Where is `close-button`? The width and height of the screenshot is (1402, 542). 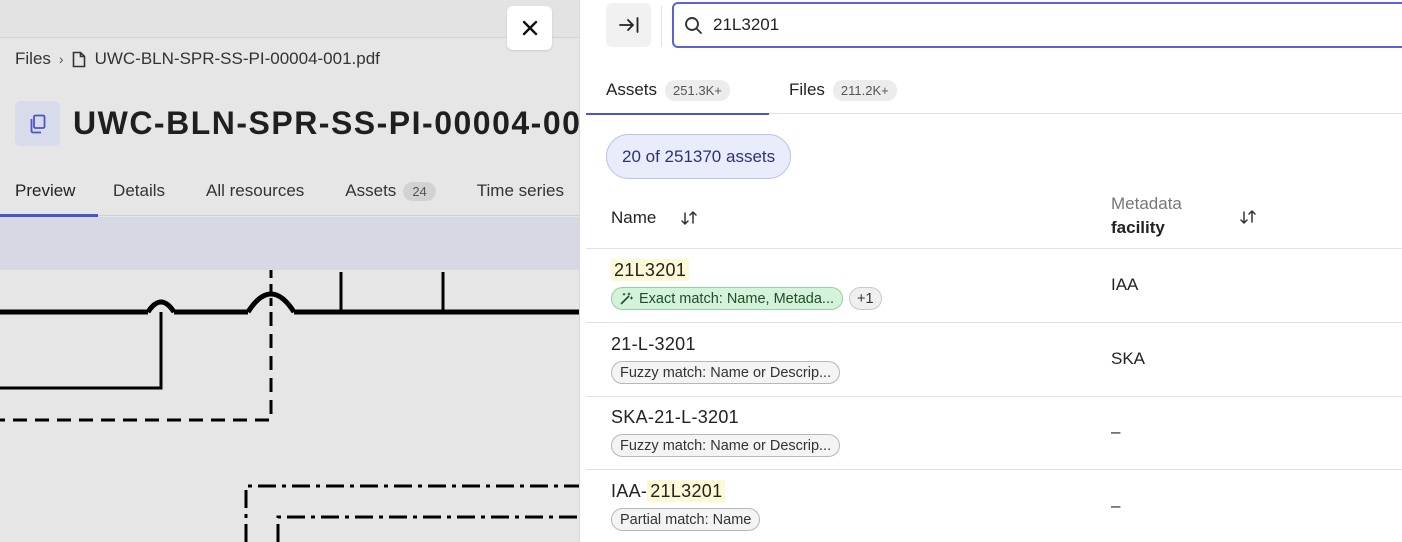 close-button is located at coordinates (529, 28).